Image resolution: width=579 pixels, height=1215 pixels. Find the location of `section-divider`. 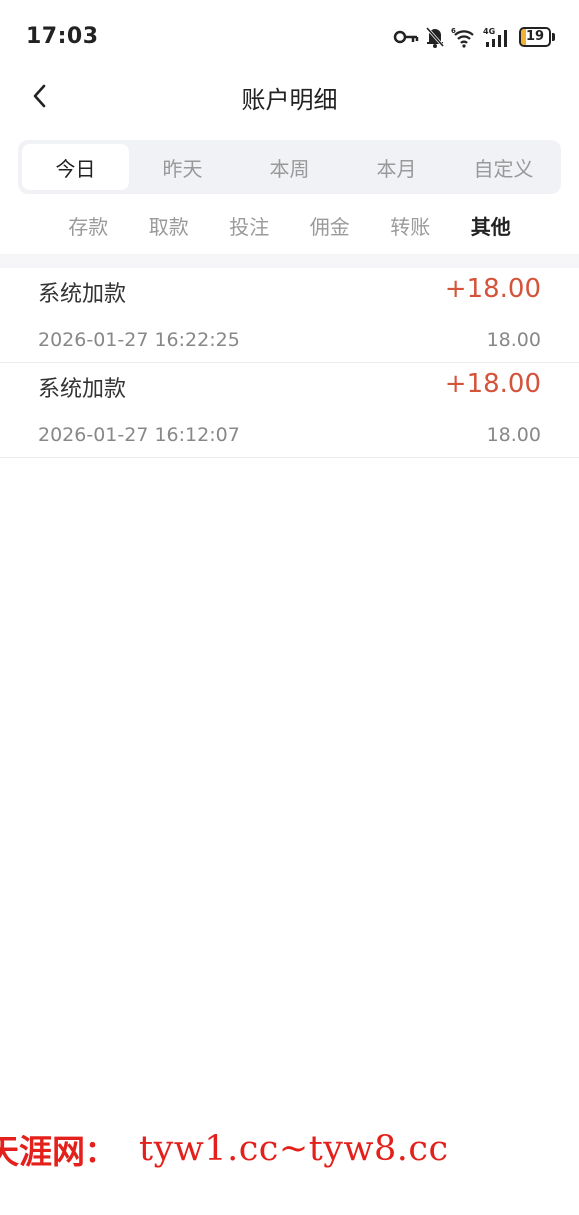

section-divider is located at coordinates (289, 261).